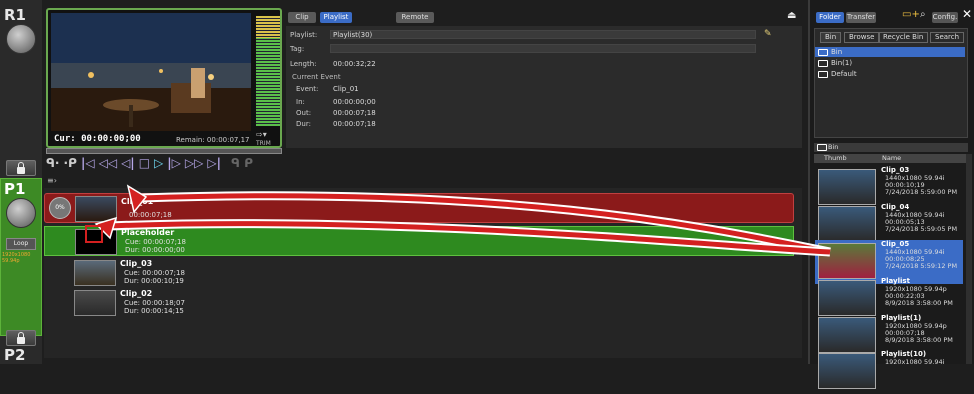 The height and width of the screenshot is (394, 974). Describe the element at coordinates (458, 220) in the screenshot. I see `drag-arrow-overlay` at that location.